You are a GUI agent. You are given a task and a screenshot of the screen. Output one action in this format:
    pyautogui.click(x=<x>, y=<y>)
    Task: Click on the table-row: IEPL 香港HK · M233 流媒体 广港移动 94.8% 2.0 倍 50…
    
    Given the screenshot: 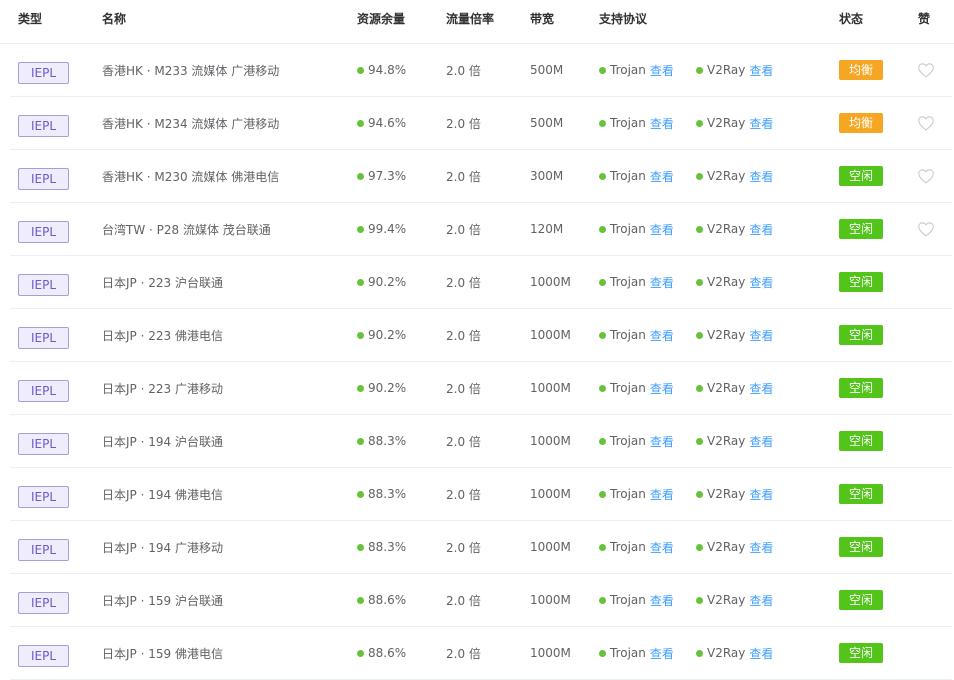 What is the action you would take?
    pyautogui.click(x=481, y=70)
    